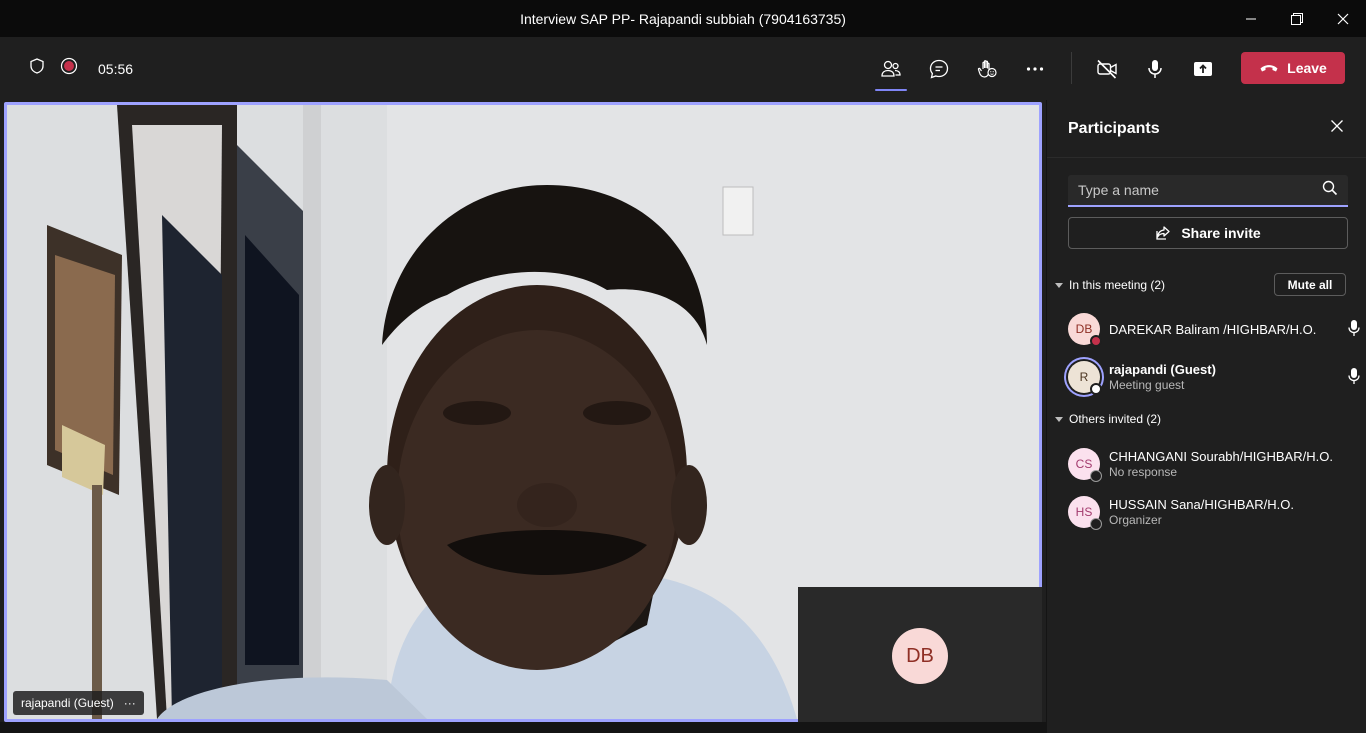 The height and width of the screenshot is (733, 1366). I want to click on avatar-initials: R, so click(1084, 377).